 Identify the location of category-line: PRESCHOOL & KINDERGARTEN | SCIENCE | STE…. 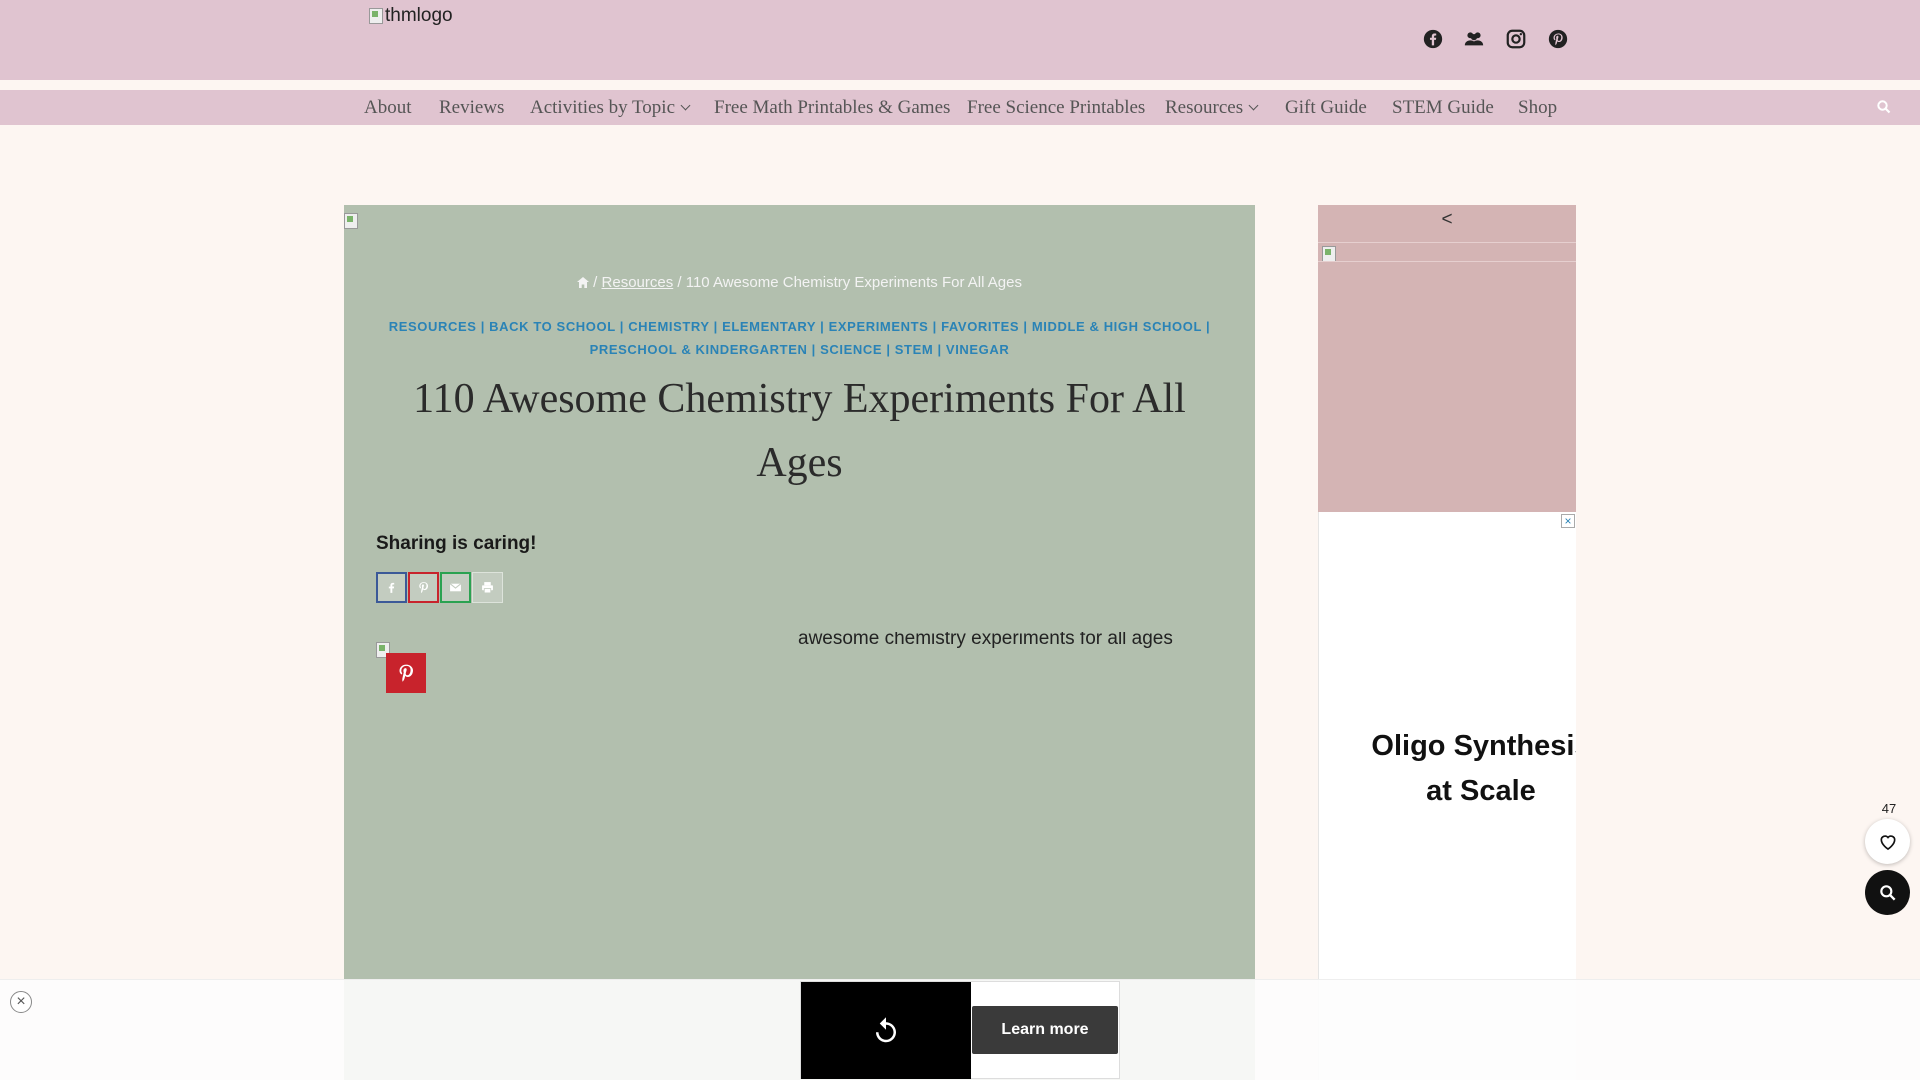
(799, 349).